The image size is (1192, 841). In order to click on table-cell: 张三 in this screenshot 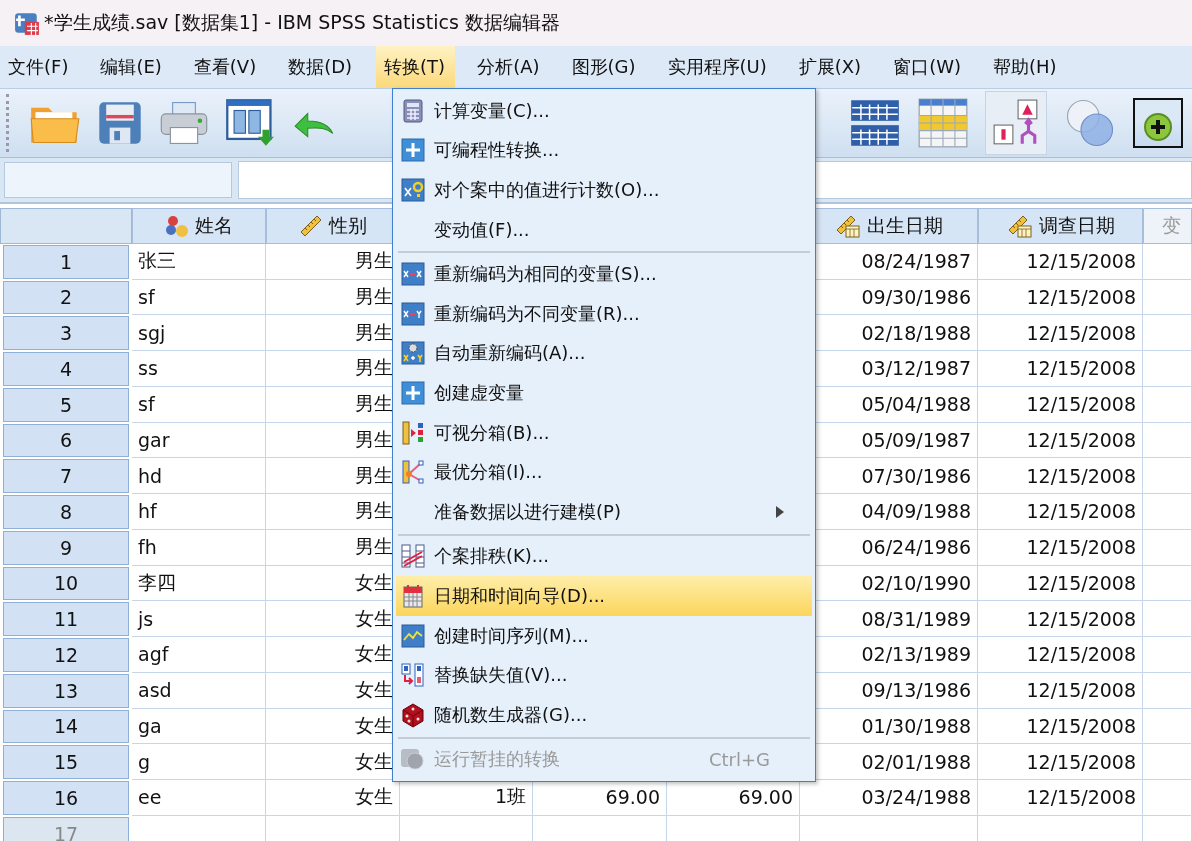, I will do `click(199, 261)`.